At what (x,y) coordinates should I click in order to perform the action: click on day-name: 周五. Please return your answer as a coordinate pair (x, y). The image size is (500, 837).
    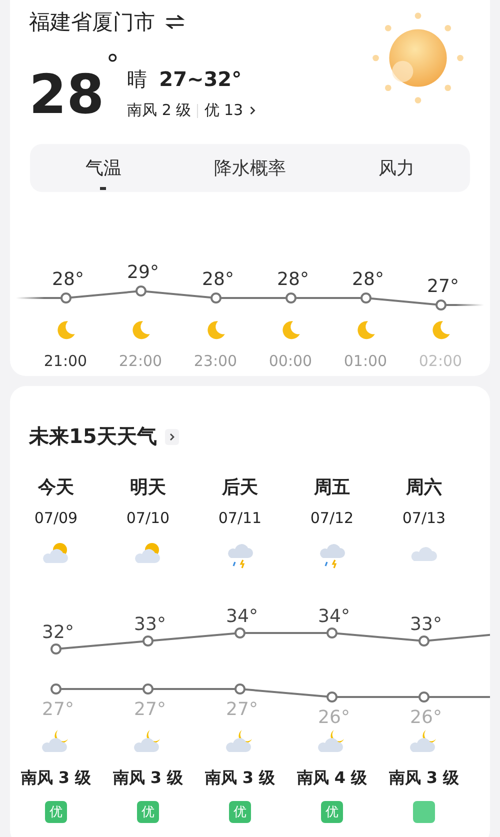
    Looking at the image, I should click on (332, 487).